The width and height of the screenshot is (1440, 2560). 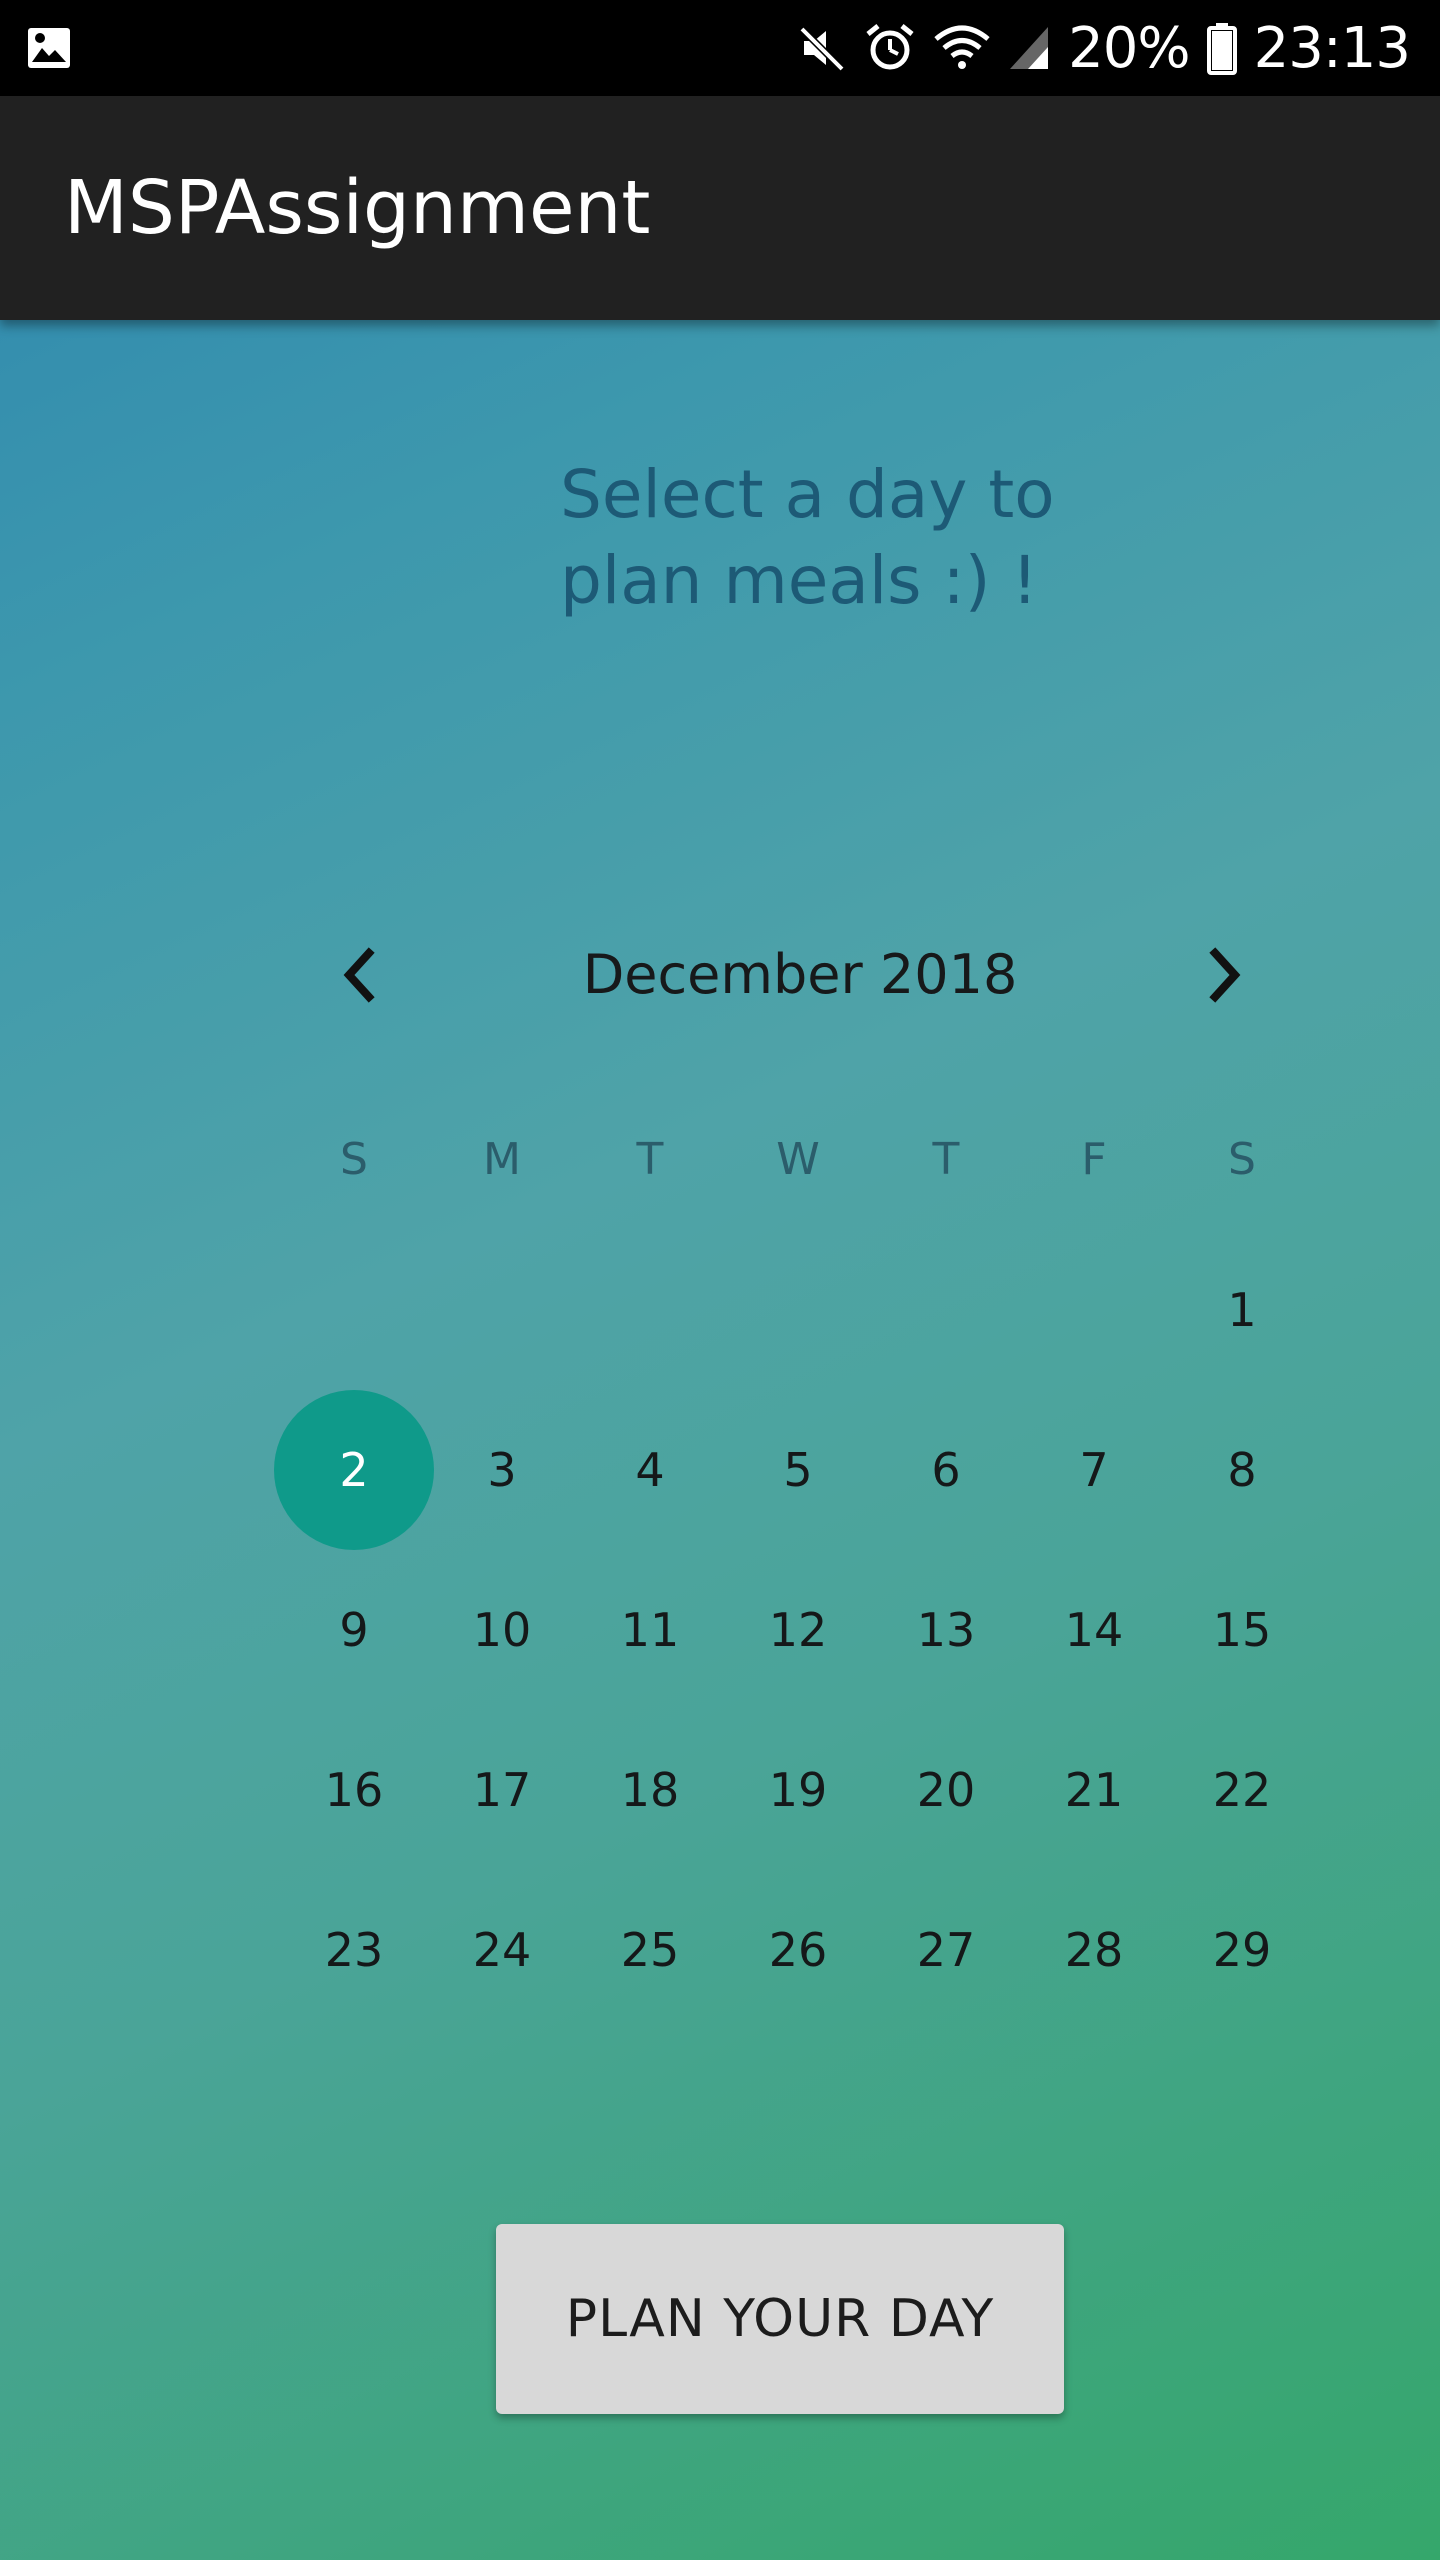 I want to click on day-cell: 26, so click(x=798, y=1950).